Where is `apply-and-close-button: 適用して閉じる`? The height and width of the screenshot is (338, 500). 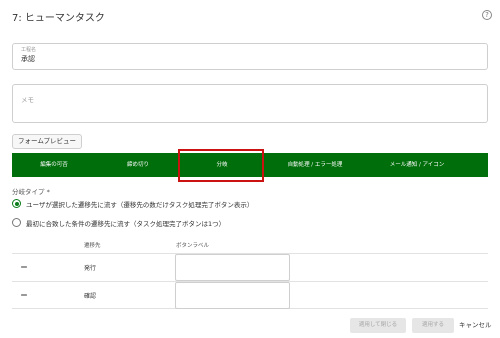 apply-and-close-button: 適用して閉じる is located at coordinates (378, 325).